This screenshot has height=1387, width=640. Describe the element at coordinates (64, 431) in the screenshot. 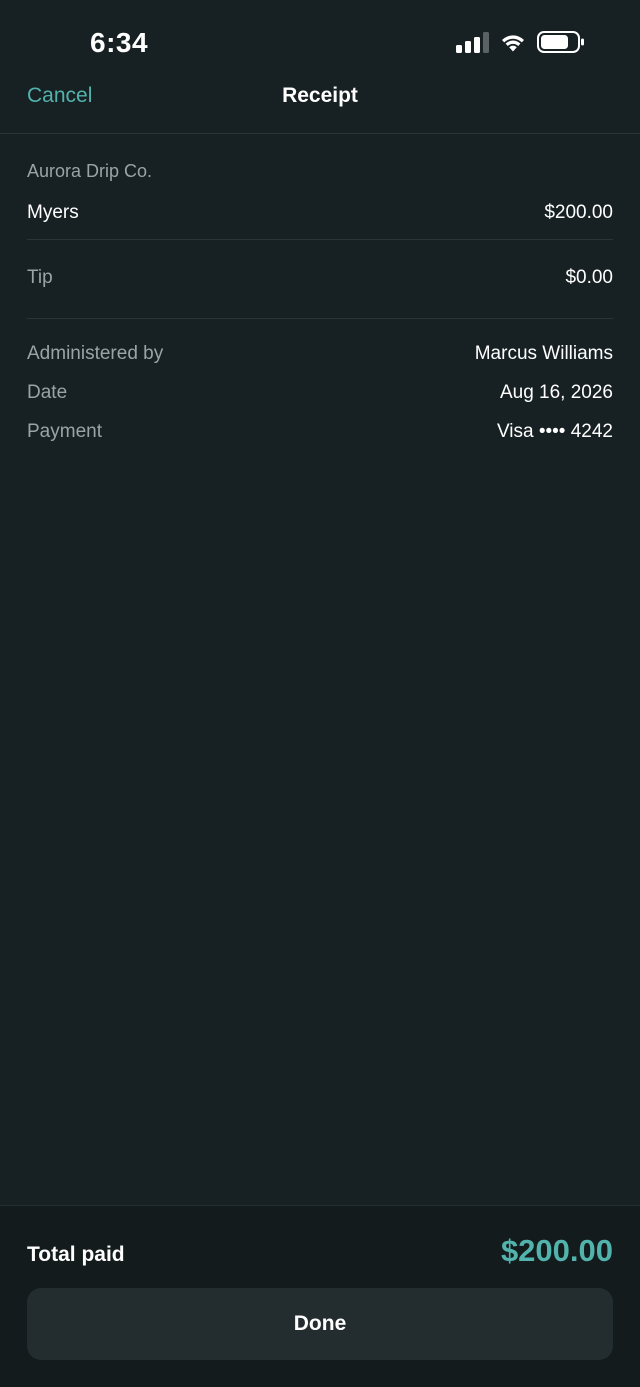

I see `detail-label: Payment` at that location.